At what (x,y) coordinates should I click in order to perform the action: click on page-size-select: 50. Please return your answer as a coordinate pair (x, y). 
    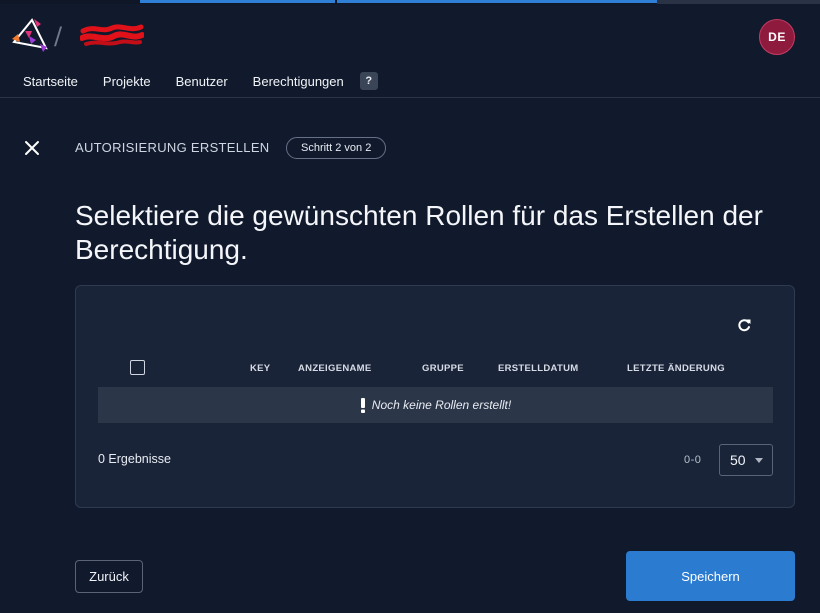
    Looking at the image, I should click on (746, 460).